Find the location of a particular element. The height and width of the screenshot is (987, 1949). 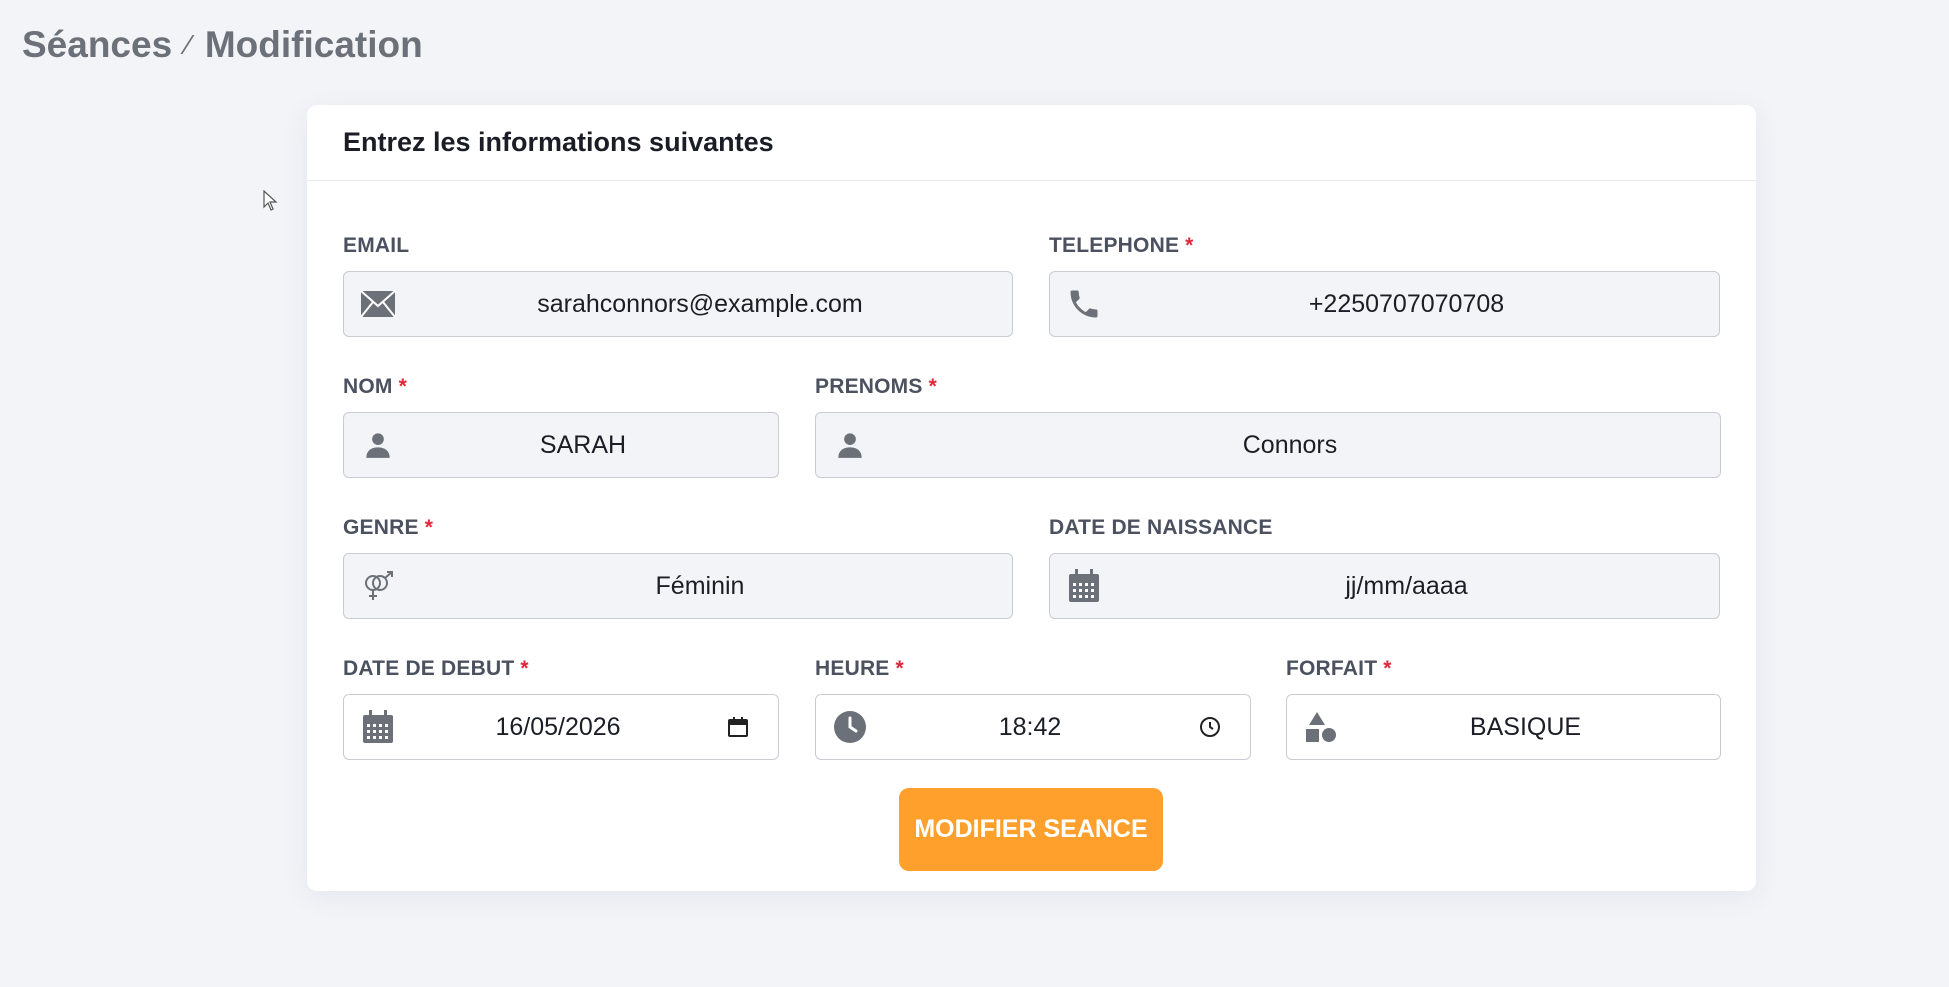

heure-group: HEURE * 18:42 is located at coordinates (1033, 708).